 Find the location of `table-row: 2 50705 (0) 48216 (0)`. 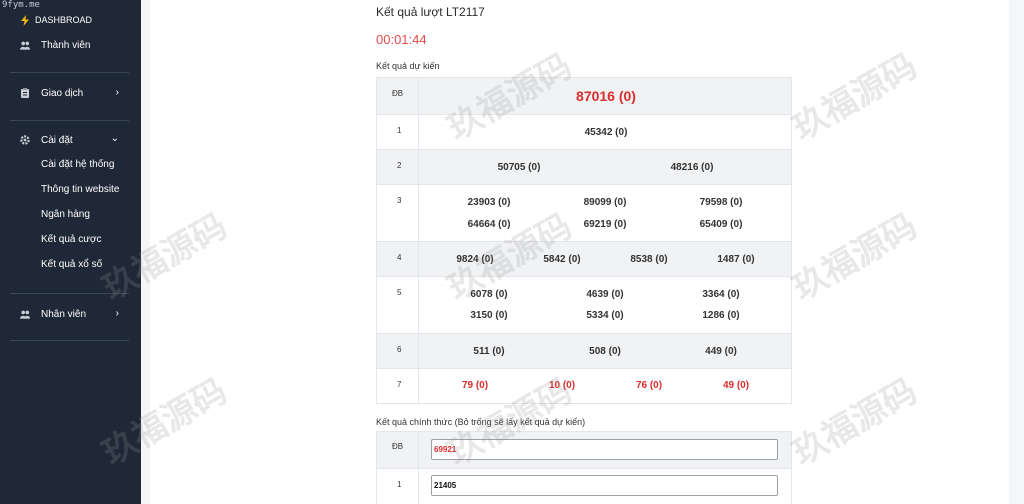

table-row: 2 50705 (0) 48216 (0) is located at coordinates (584, 166).